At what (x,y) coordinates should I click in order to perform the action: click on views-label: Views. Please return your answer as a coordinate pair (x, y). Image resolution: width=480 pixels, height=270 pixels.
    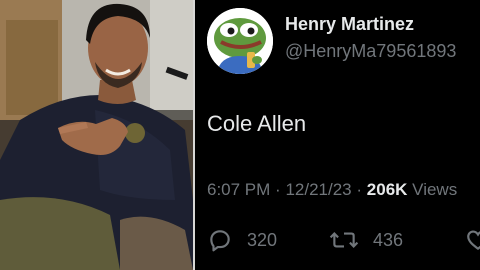
    Looking at the image, I should click on (435, 189).